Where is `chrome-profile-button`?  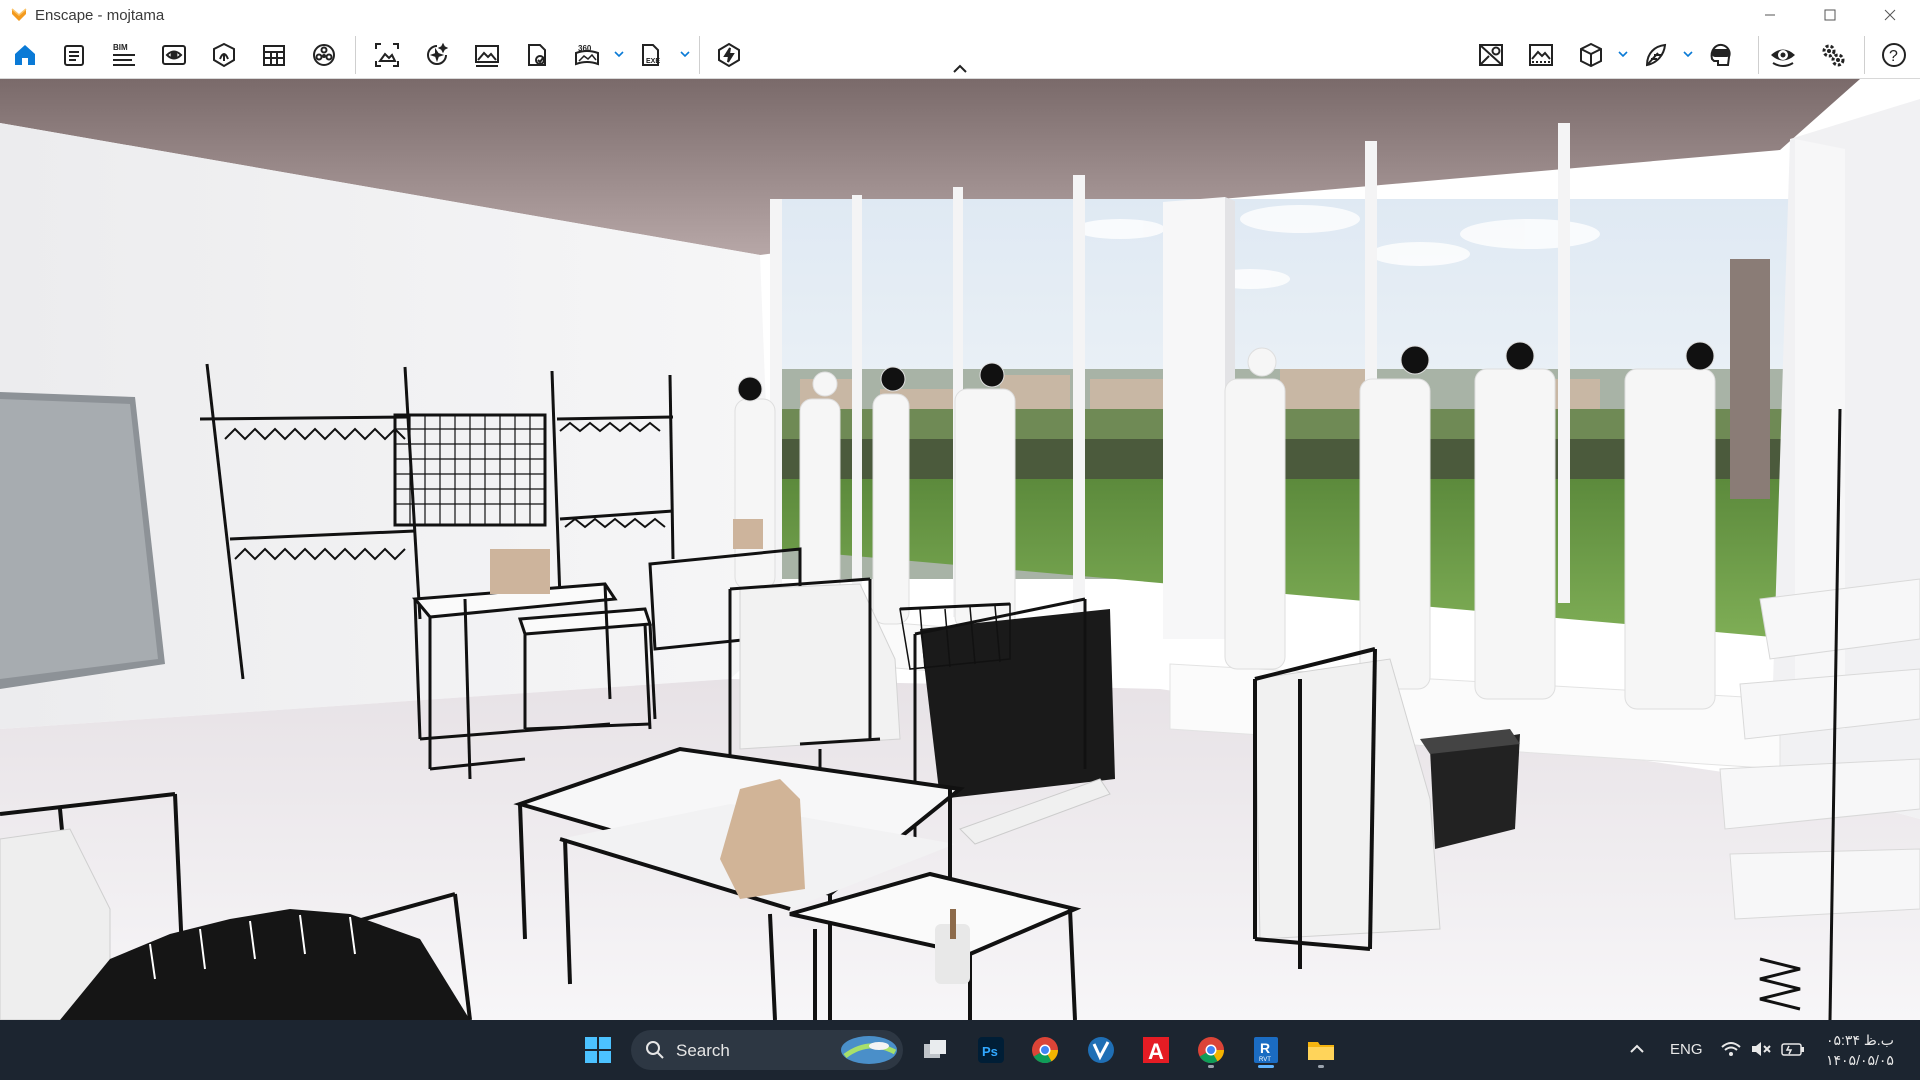 chrome-profile-button is located at coordinates (1211, 1050).